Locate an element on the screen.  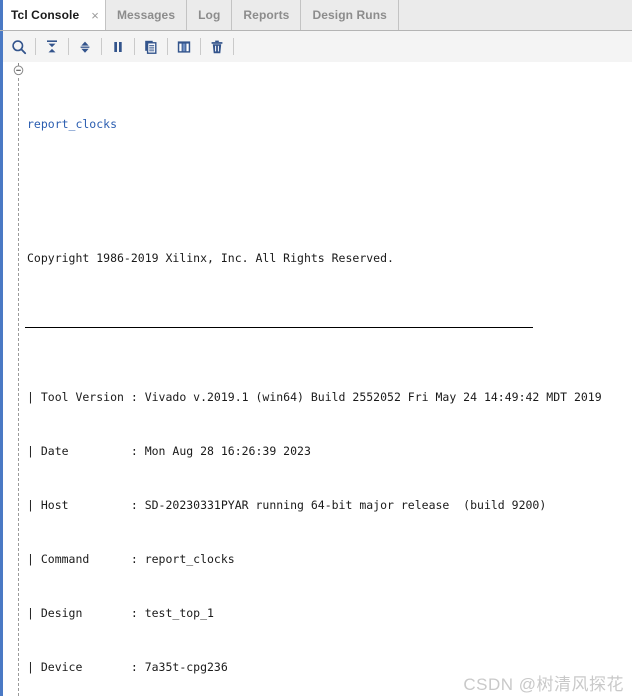
tab-reports: Reports is located at coordinates (267, 15).